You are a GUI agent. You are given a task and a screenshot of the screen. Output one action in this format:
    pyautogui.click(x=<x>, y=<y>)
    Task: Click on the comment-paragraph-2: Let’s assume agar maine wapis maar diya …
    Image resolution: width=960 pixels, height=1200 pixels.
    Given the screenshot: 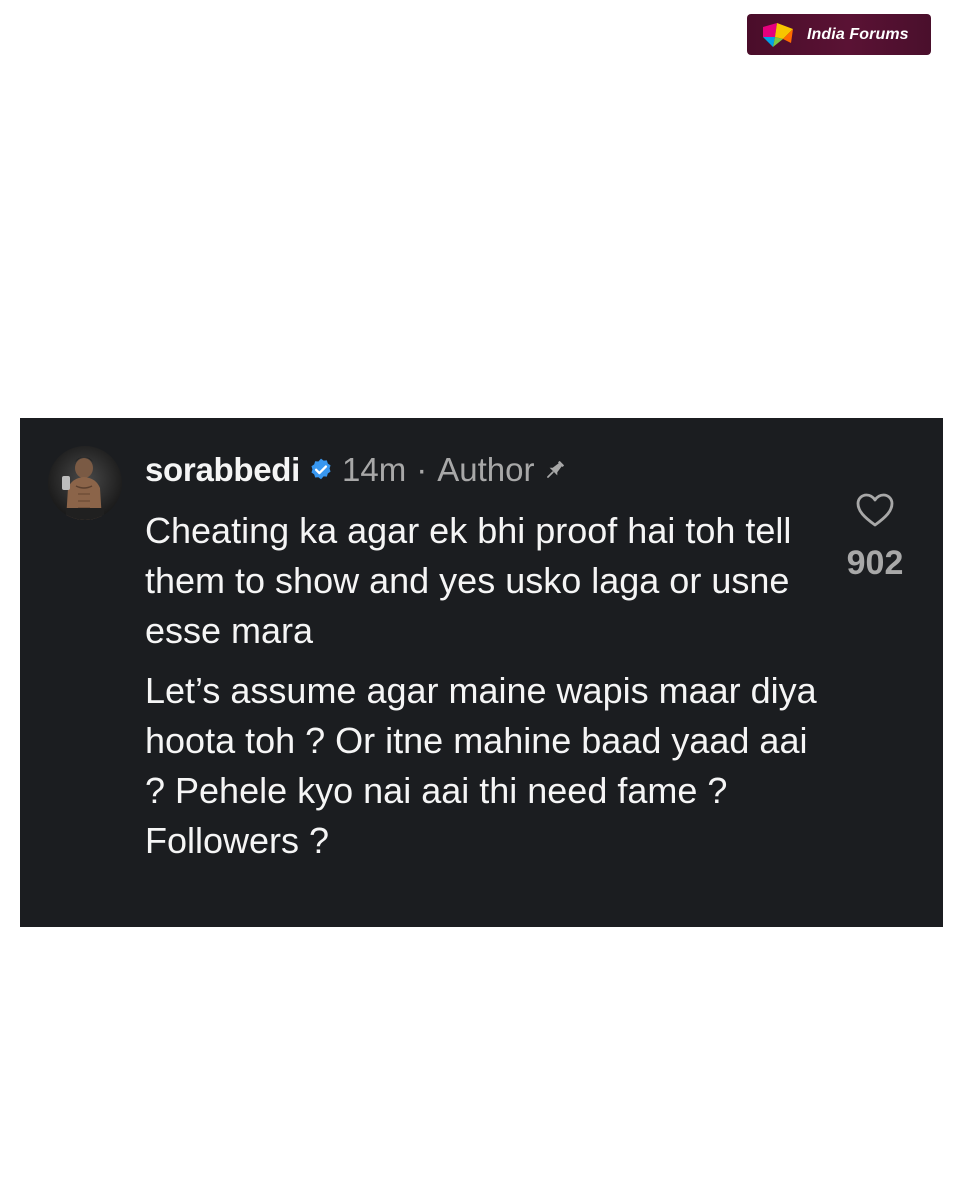 What is the action you would take?
    pyautogui.click(x=481, y=765)
    